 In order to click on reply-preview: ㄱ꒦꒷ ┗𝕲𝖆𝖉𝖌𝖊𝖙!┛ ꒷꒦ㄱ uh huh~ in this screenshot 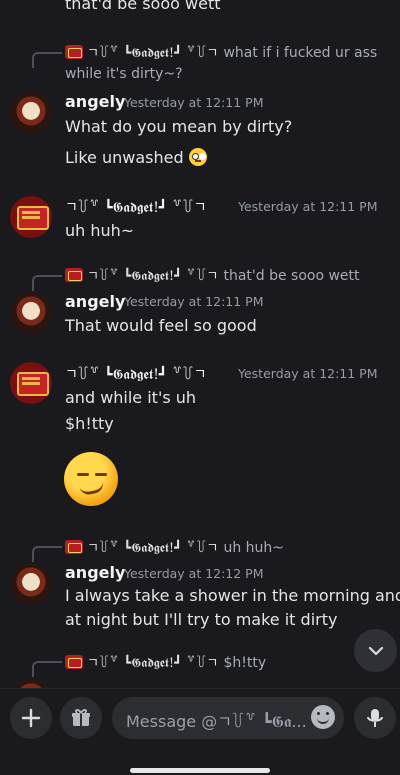, I will do `click(174, 546)`.